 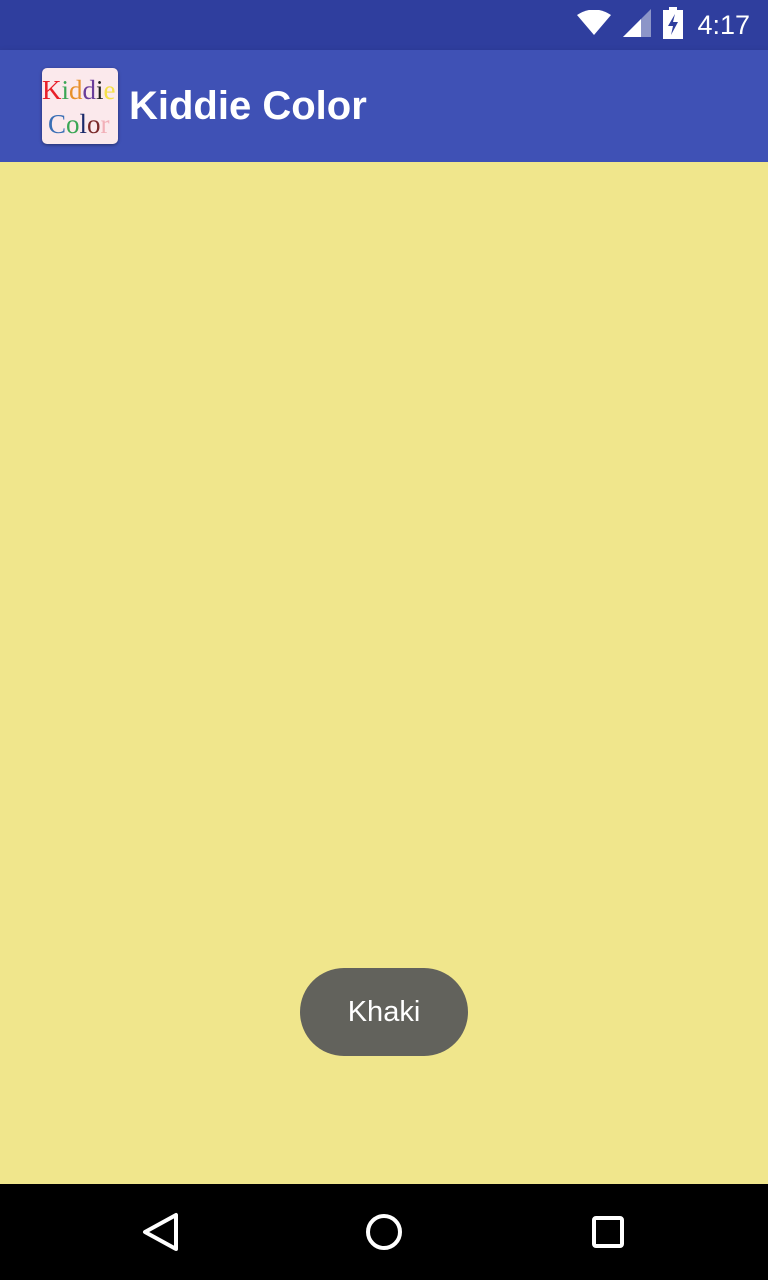 I want to click on logo-line-1: Kiddie, so click(x=79, y=90).